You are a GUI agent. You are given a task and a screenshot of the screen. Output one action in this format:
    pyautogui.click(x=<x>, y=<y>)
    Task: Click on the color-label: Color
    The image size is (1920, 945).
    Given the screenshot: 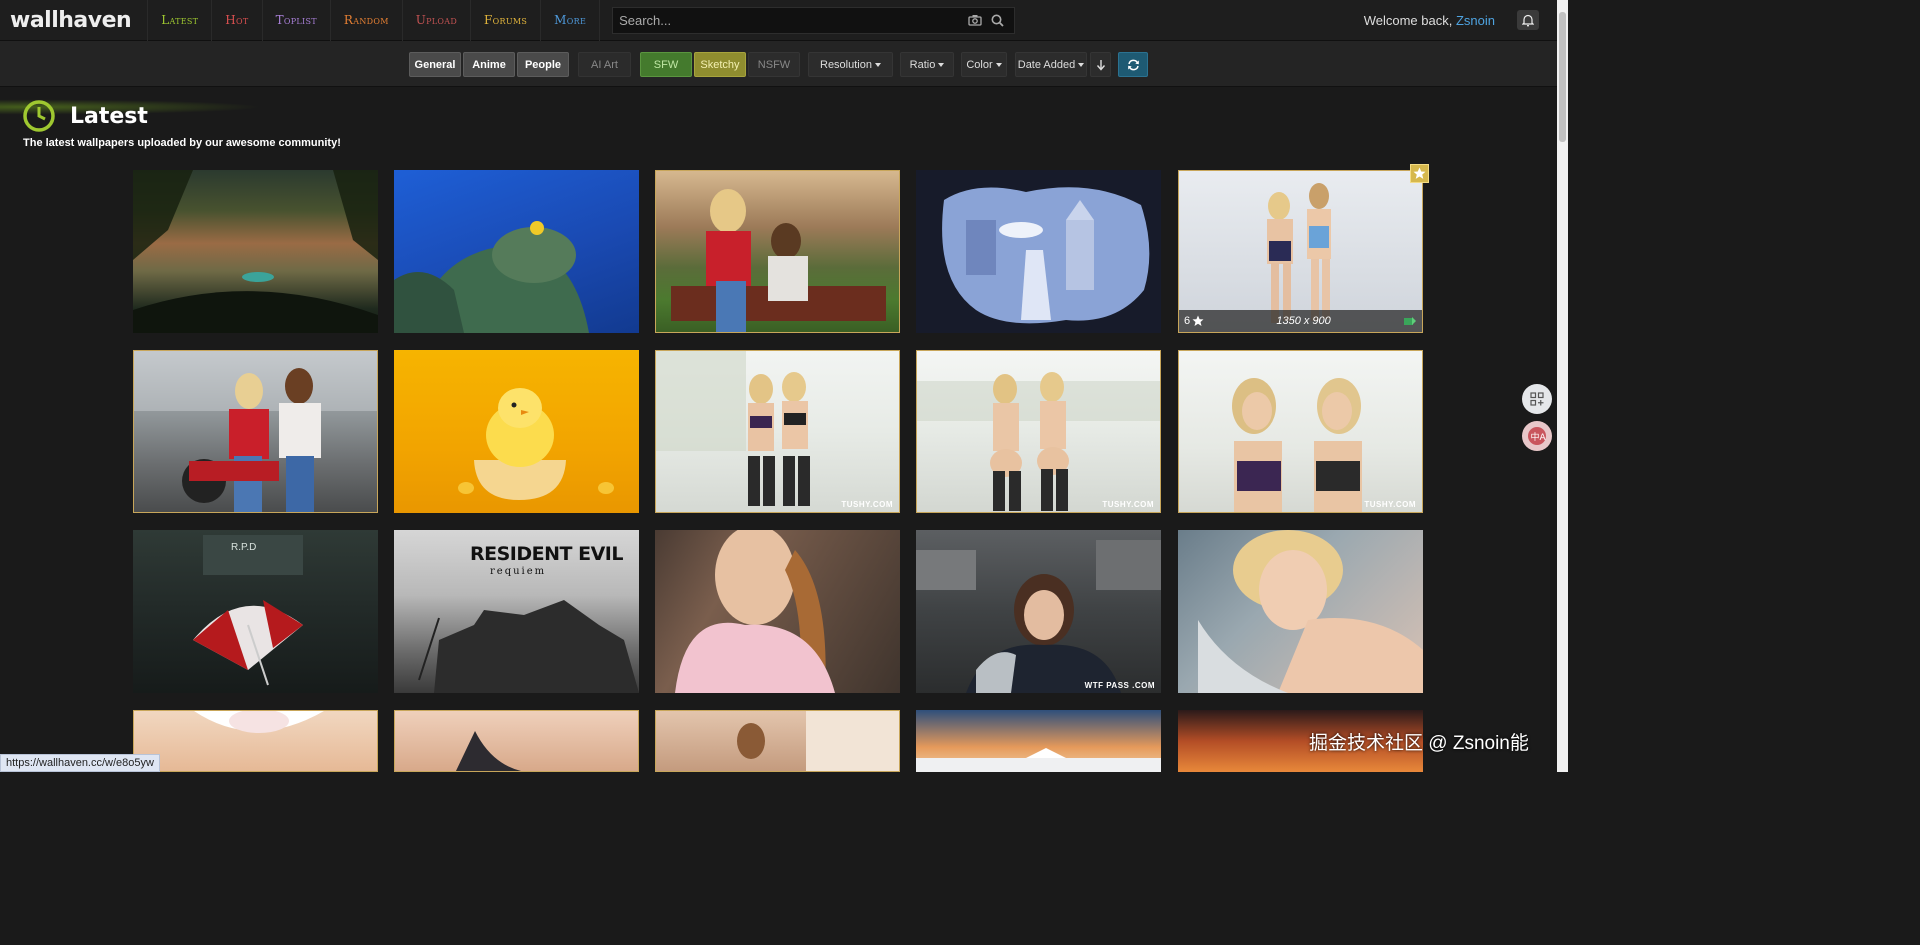 What is the action you would take?
    pyautogui.click(x=979, y=64)
    